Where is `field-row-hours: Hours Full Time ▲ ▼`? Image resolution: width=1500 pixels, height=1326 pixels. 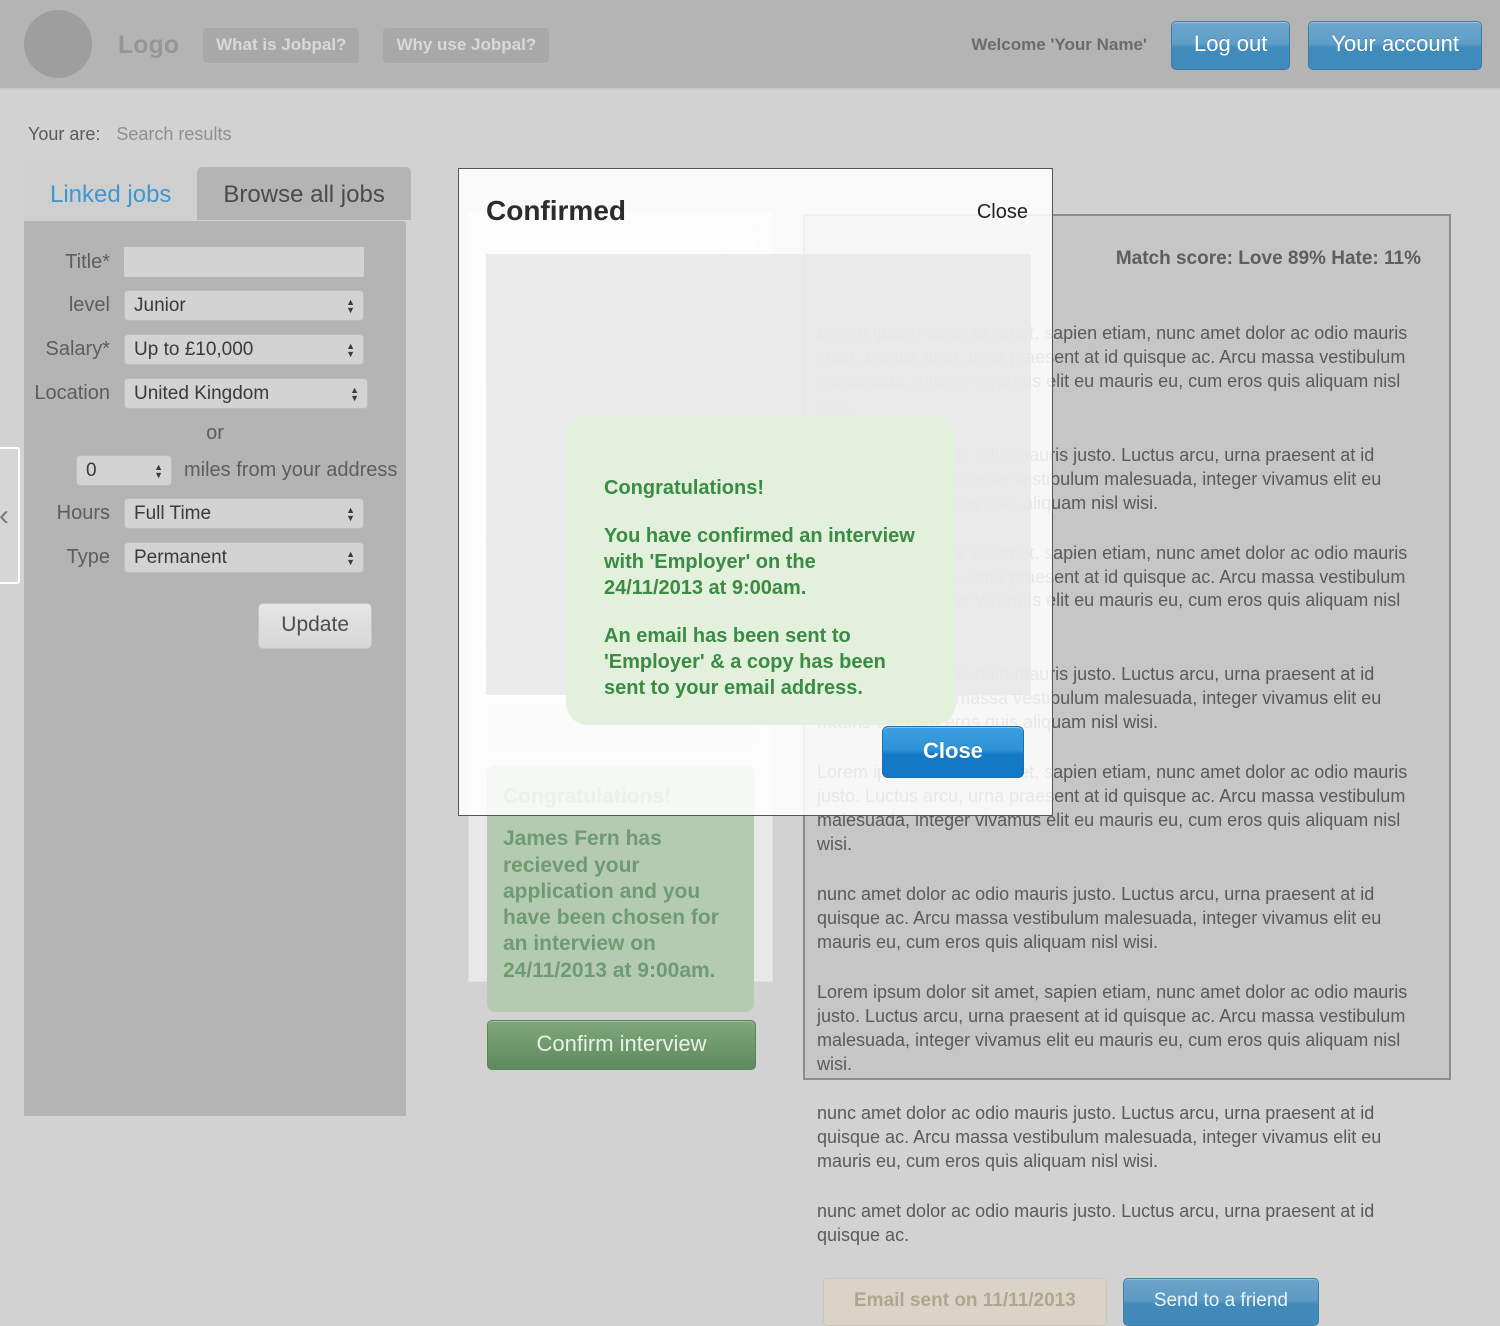
field-row-hours: Hours Full Time ▲ ▼ is located at coordinates (215, 513).